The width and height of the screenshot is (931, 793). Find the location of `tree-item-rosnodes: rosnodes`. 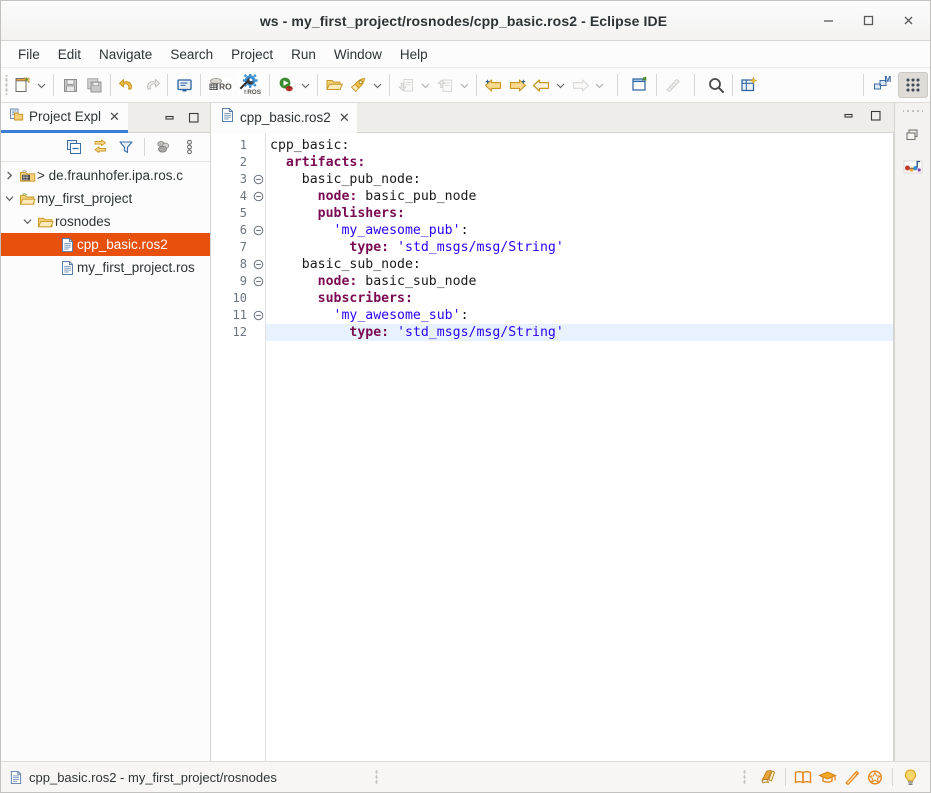

tree-item-rosnodes: rosnodes is located at coordinates (105, 221).